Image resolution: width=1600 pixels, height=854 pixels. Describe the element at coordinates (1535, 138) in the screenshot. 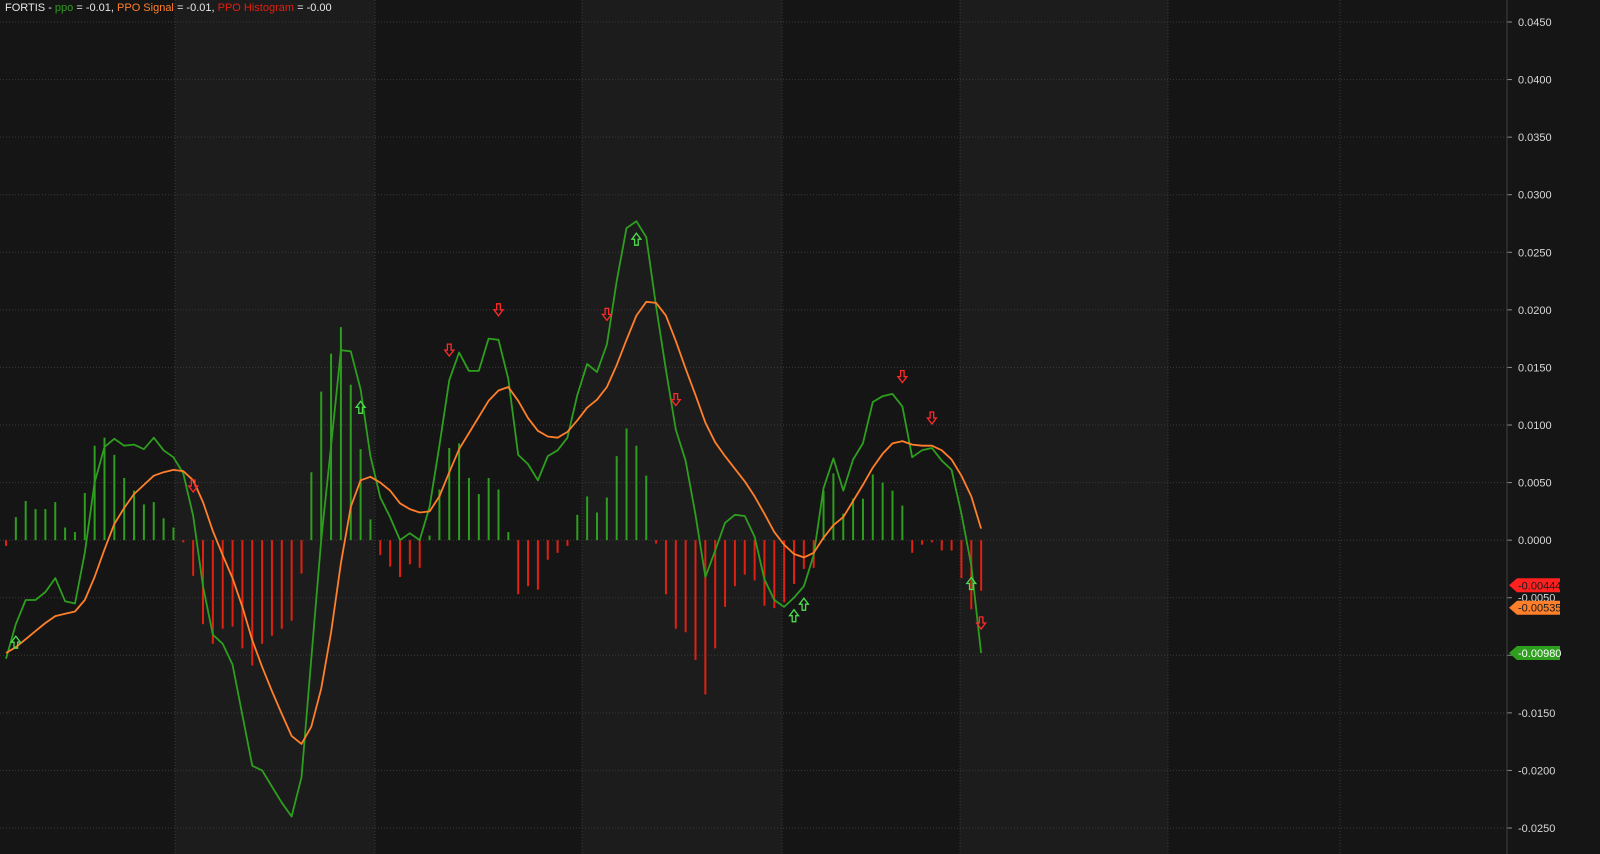

I see `y-axis-tick-label: 0.0350` at that location.